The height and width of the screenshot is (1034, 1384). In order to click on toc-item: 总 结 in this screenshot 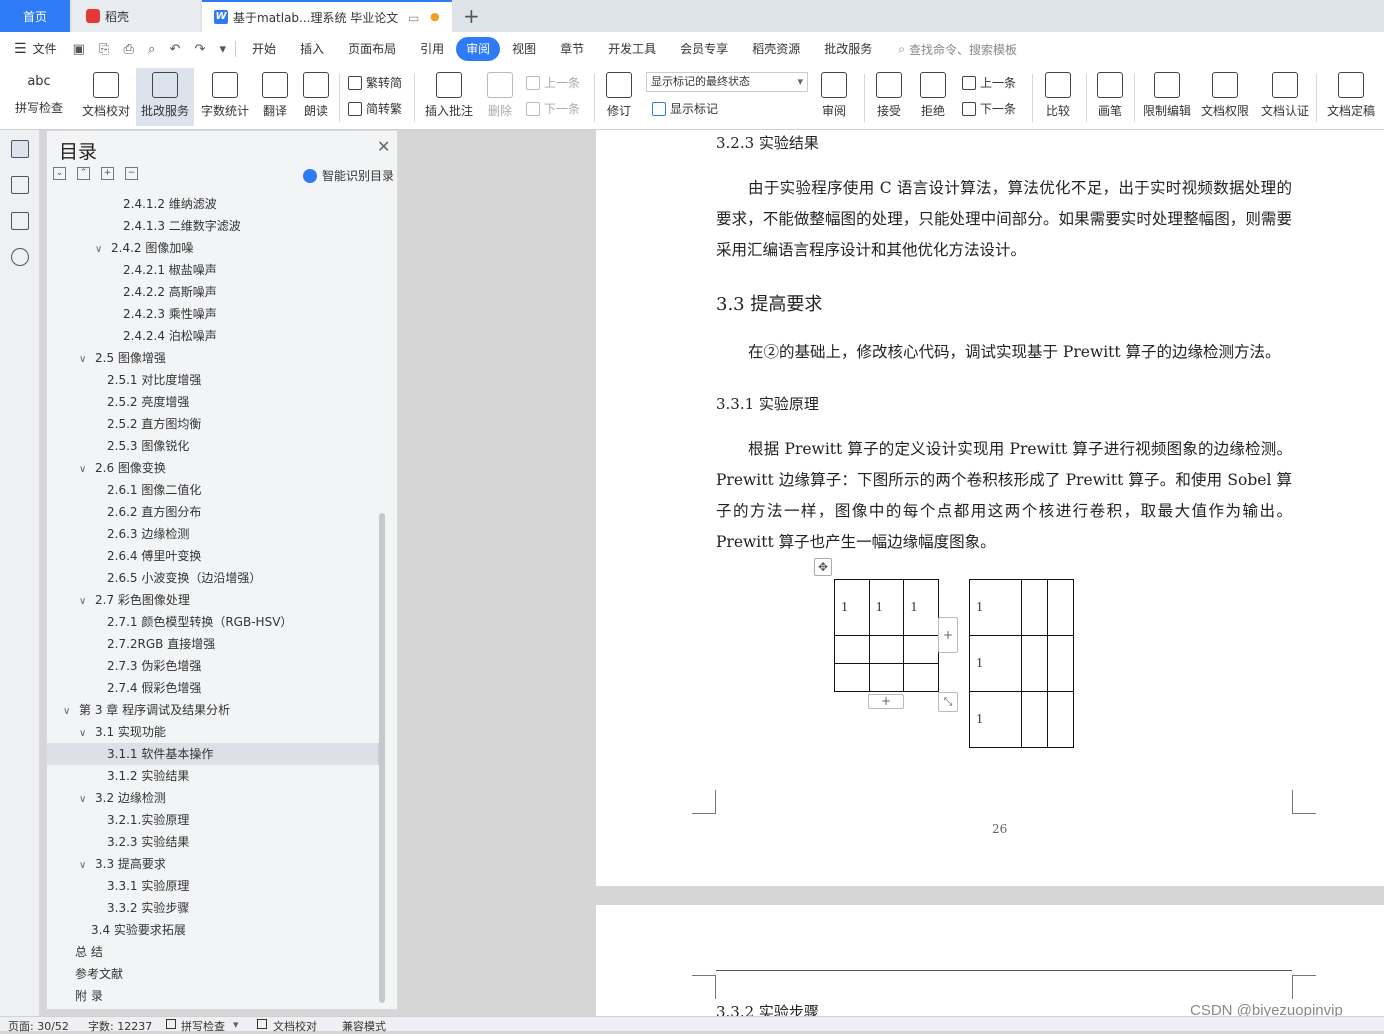, I will do `click(213, 952)`.